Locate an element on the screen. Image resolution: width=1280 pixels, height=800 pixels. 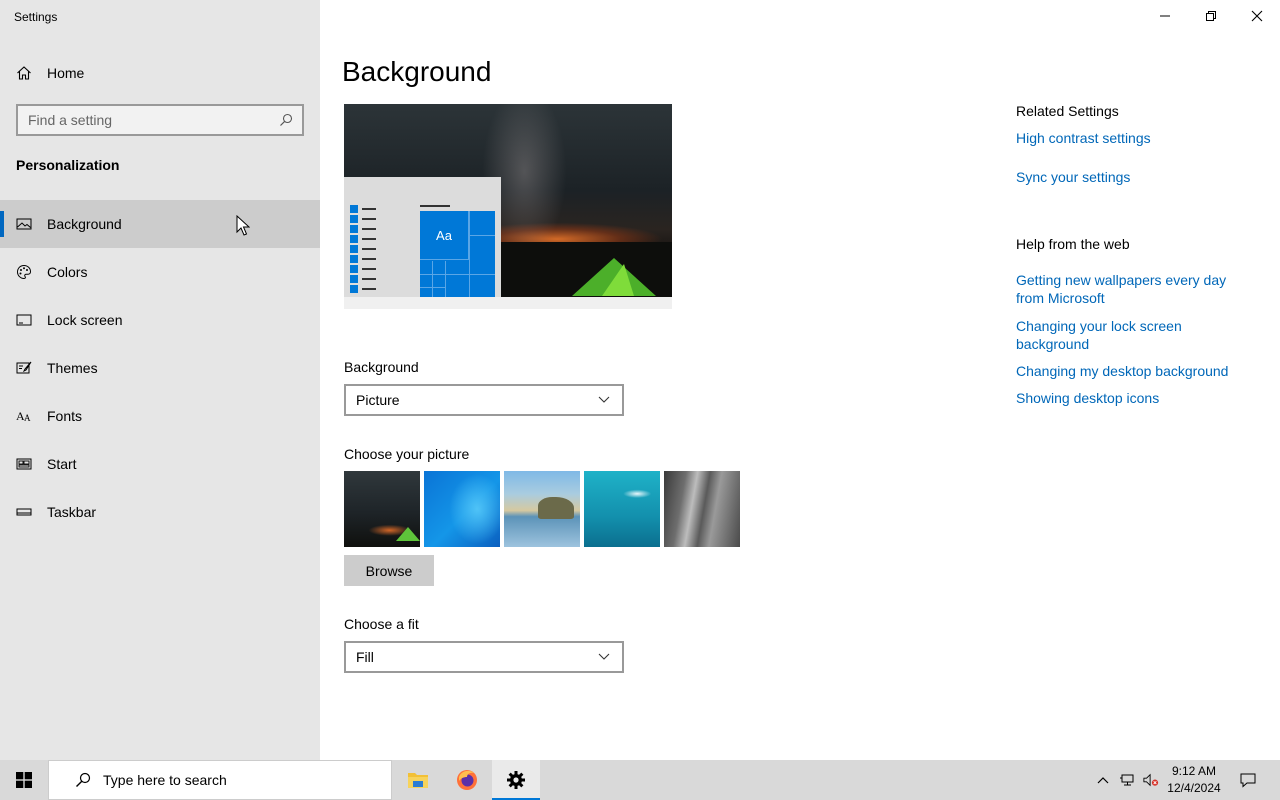
network-icon is located at coordinates (1127, 780).